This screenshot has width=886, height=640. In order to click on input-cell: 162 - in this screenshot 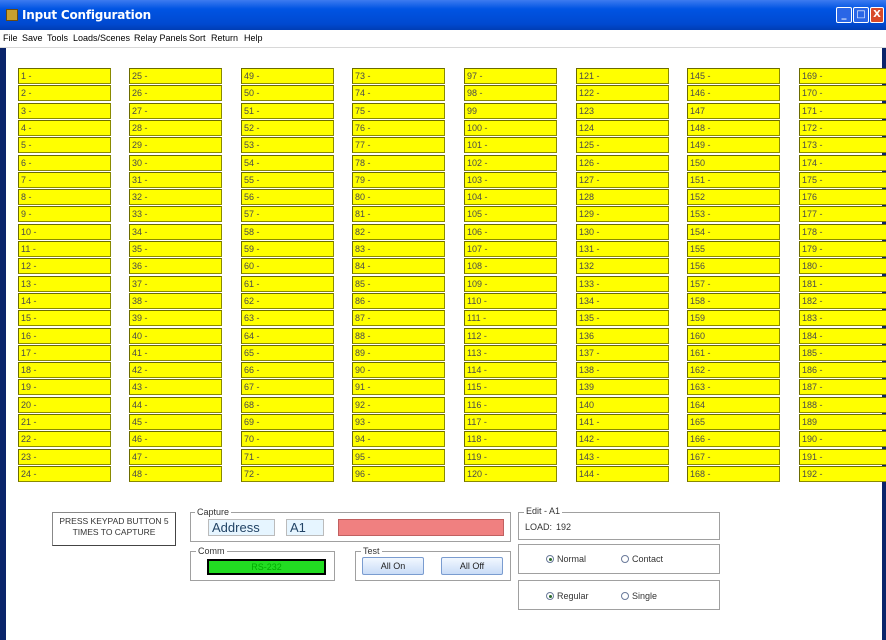, I will do `click(733, 370)`.